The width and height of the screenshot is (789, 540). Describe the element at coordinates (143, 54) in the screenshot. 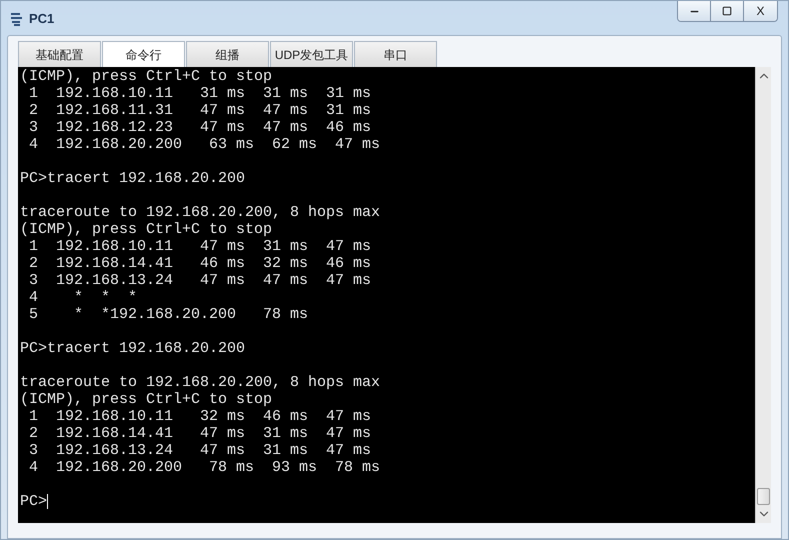

I see `tab: 命令行` at that location.